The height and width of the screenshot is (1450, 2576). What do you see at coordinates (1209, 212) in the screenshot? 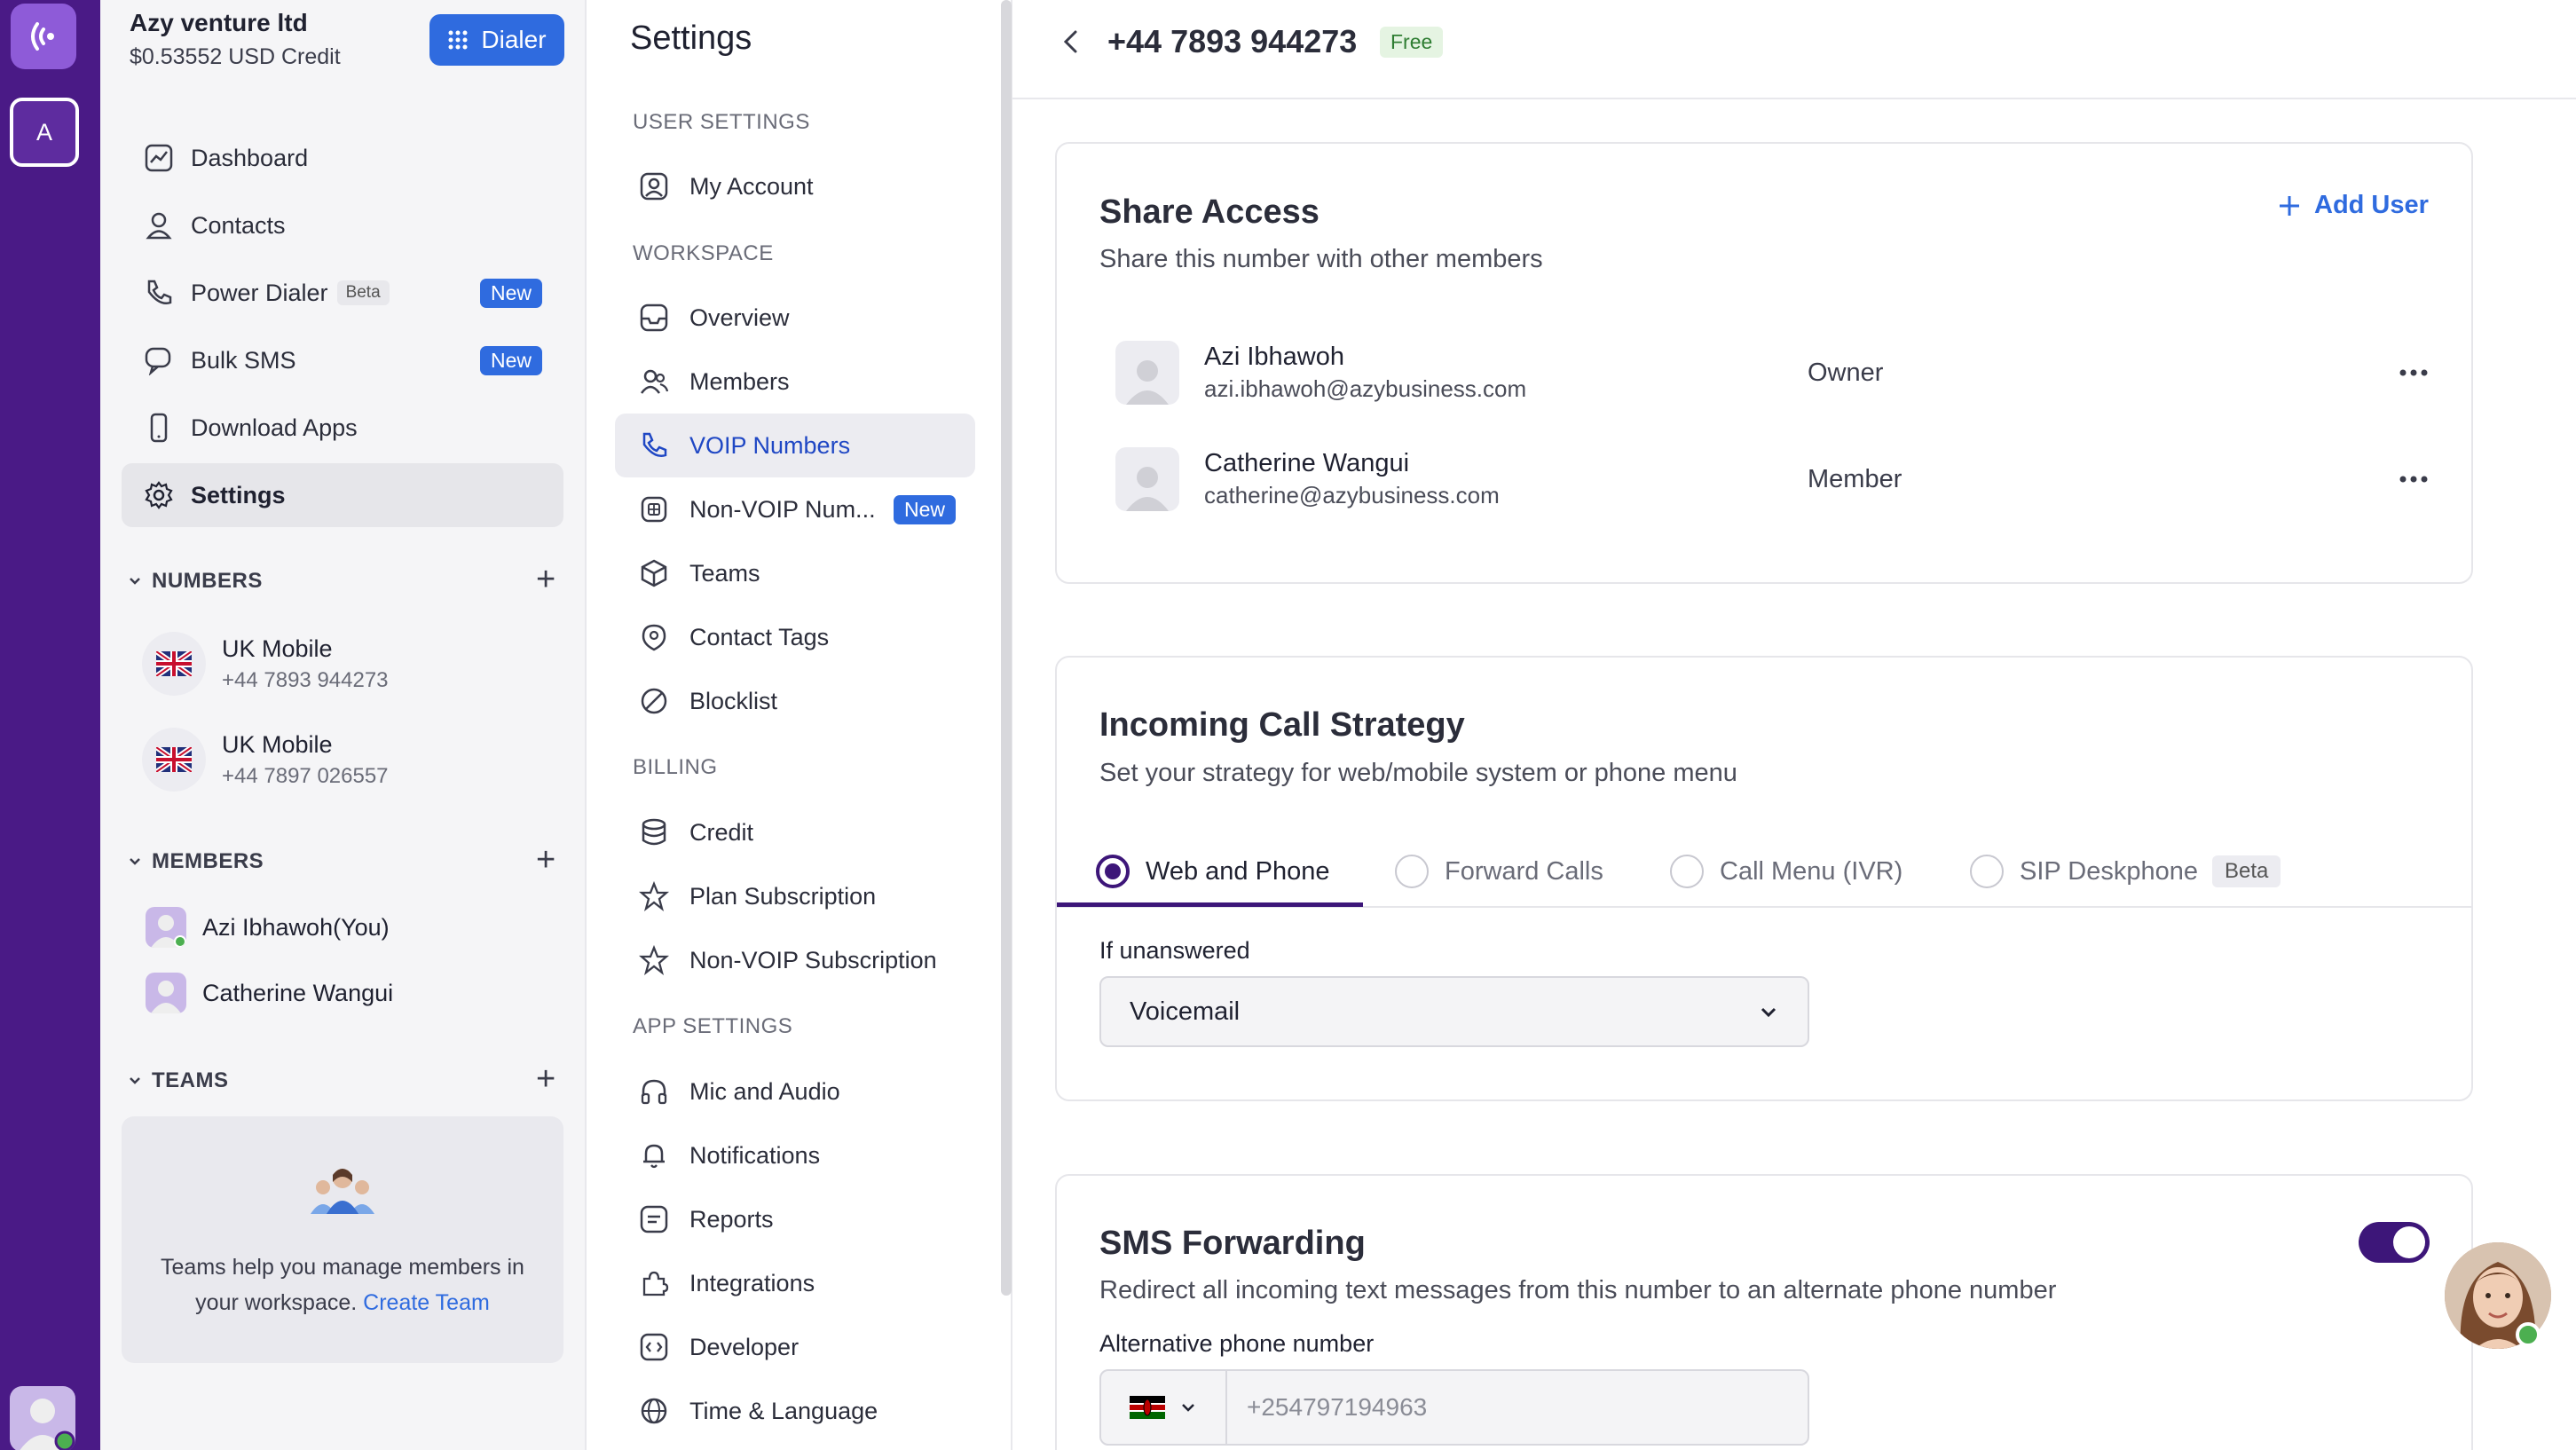
I see `share-access-title: Share Access` at bounding box center [1209, 212].